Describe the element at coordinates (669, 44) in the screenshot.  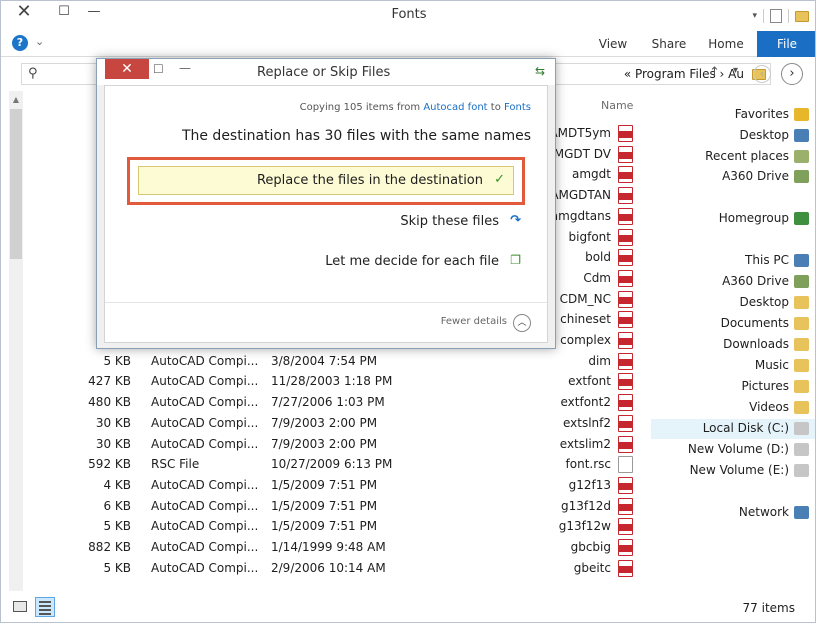
I see `tab-share: Share` at that location.